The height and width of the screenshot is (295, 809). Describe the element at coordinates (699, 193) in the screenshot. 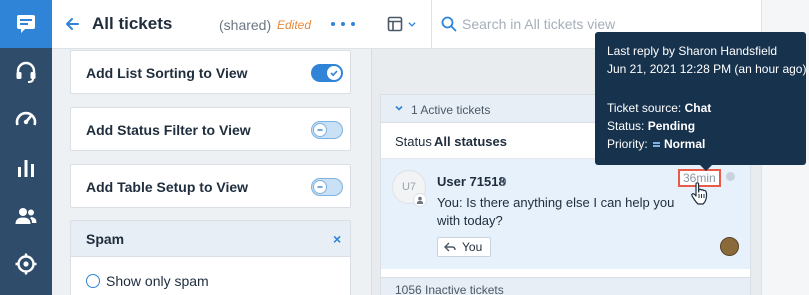

I see `hand-cursor-icon` at that location.